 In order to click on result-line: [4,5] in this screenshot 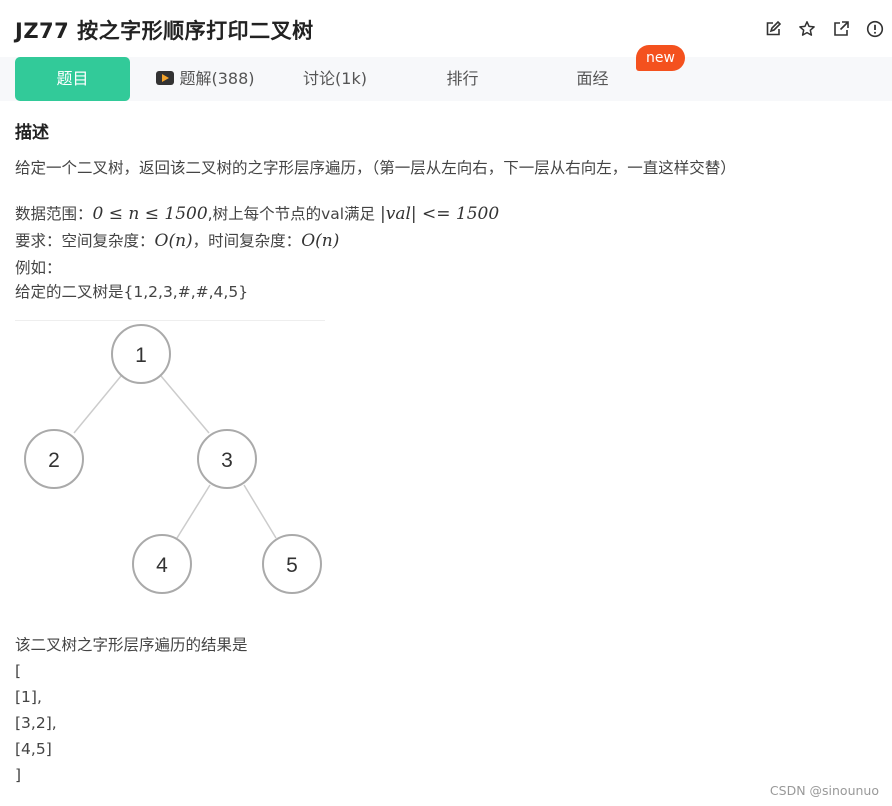, I will do `click(33, 749)`.